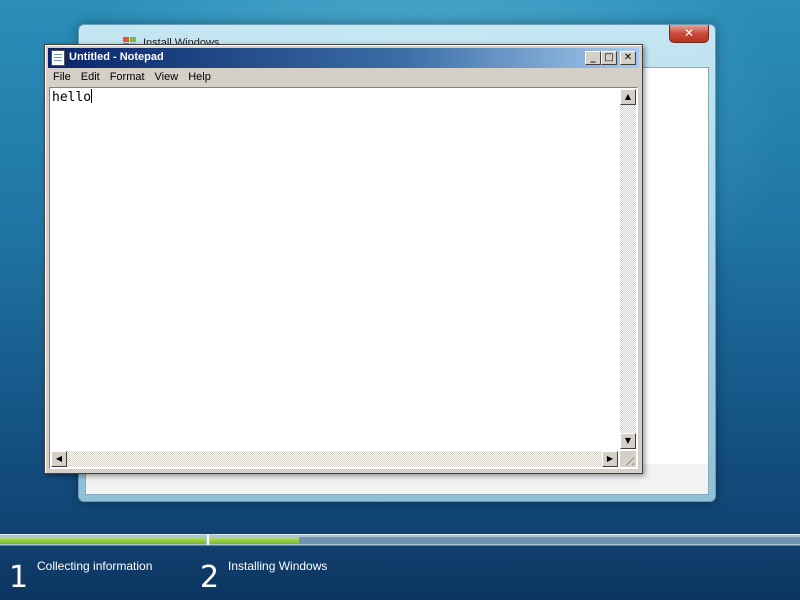  What do you see at coordinates (689, 34) in the screenshot?
I see `installer-close-button: ✕` at bounding box center [689, 34].